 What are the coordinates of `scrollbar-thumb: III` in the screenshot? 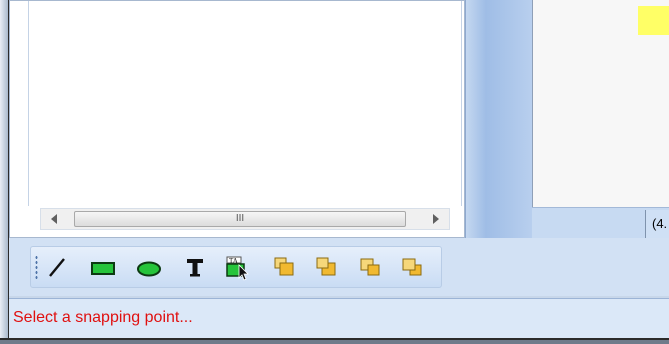 It's located at (240, 219).